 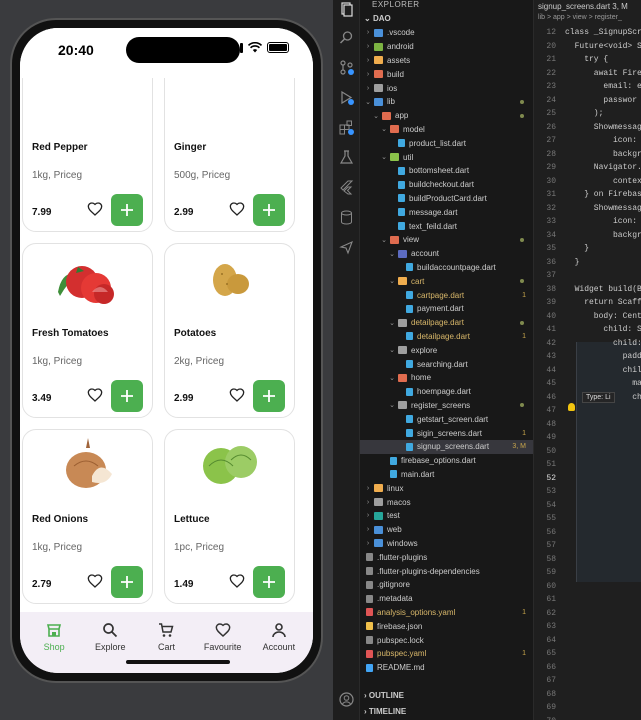 What do you see at coordinates (87, 144) in the screenshot?
I see `product-card: Red Pepper 1kg, Priceg 7.99` at bounding box center [87, 144].